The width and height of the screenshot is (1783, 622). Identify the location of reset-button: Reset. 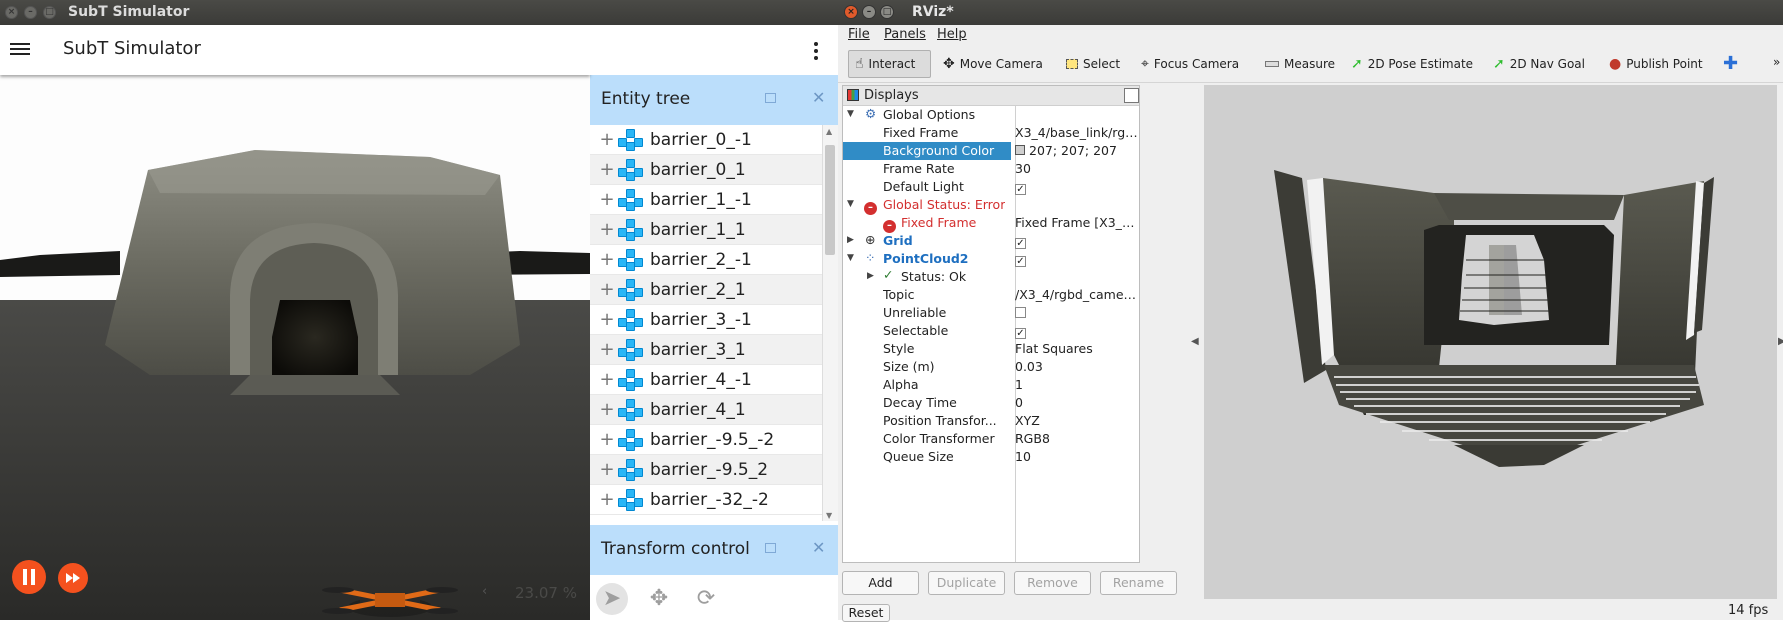
(866, 613).